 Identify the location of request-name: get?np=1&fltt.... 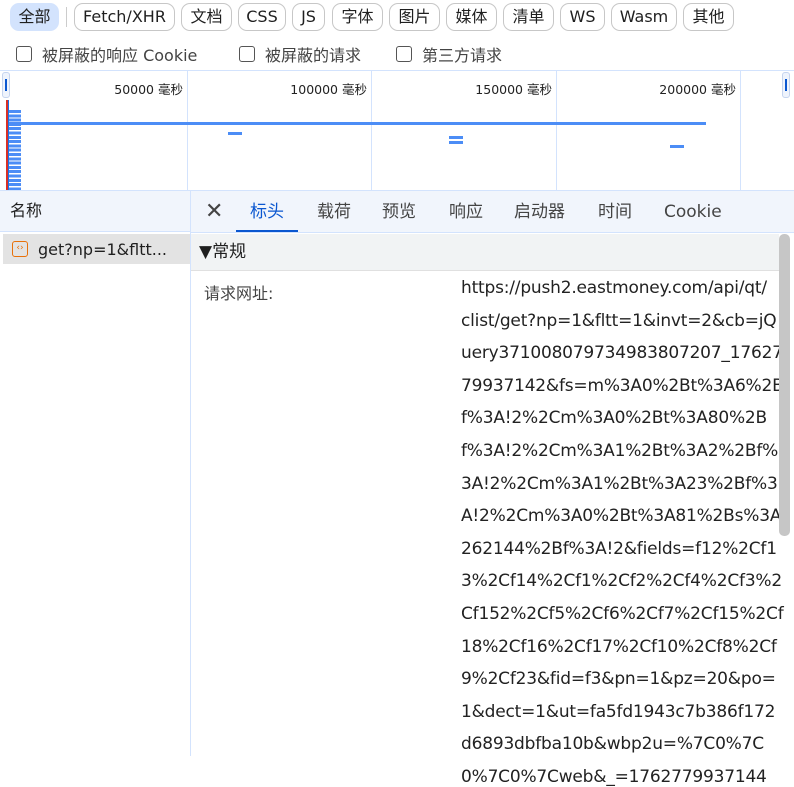
(103, 249).